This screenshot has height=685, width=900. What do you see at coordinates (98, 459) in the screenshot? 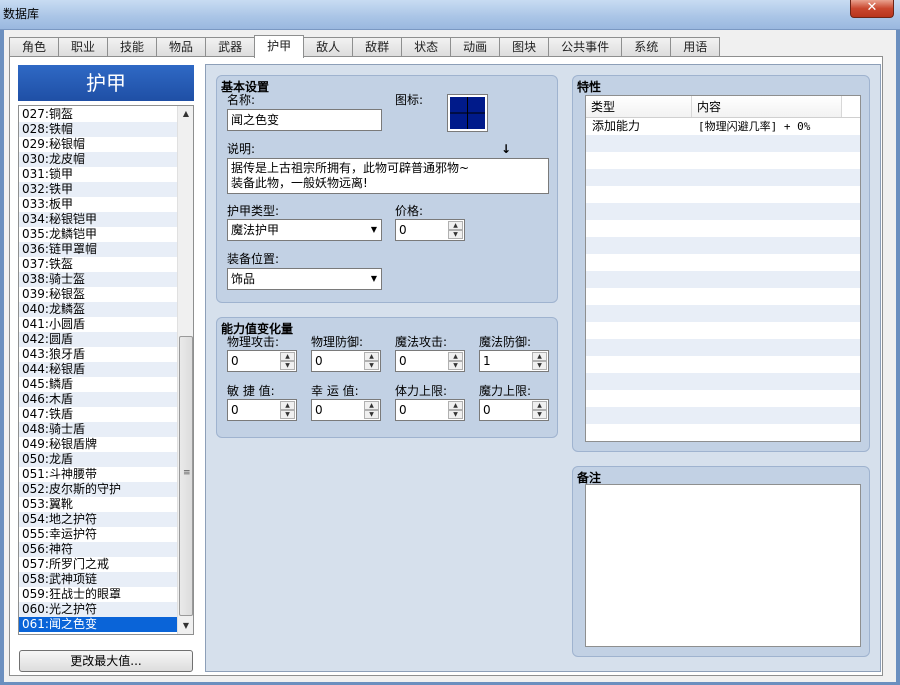
I see `list-item: 050:龙盾` at bounding box center [98, 459].